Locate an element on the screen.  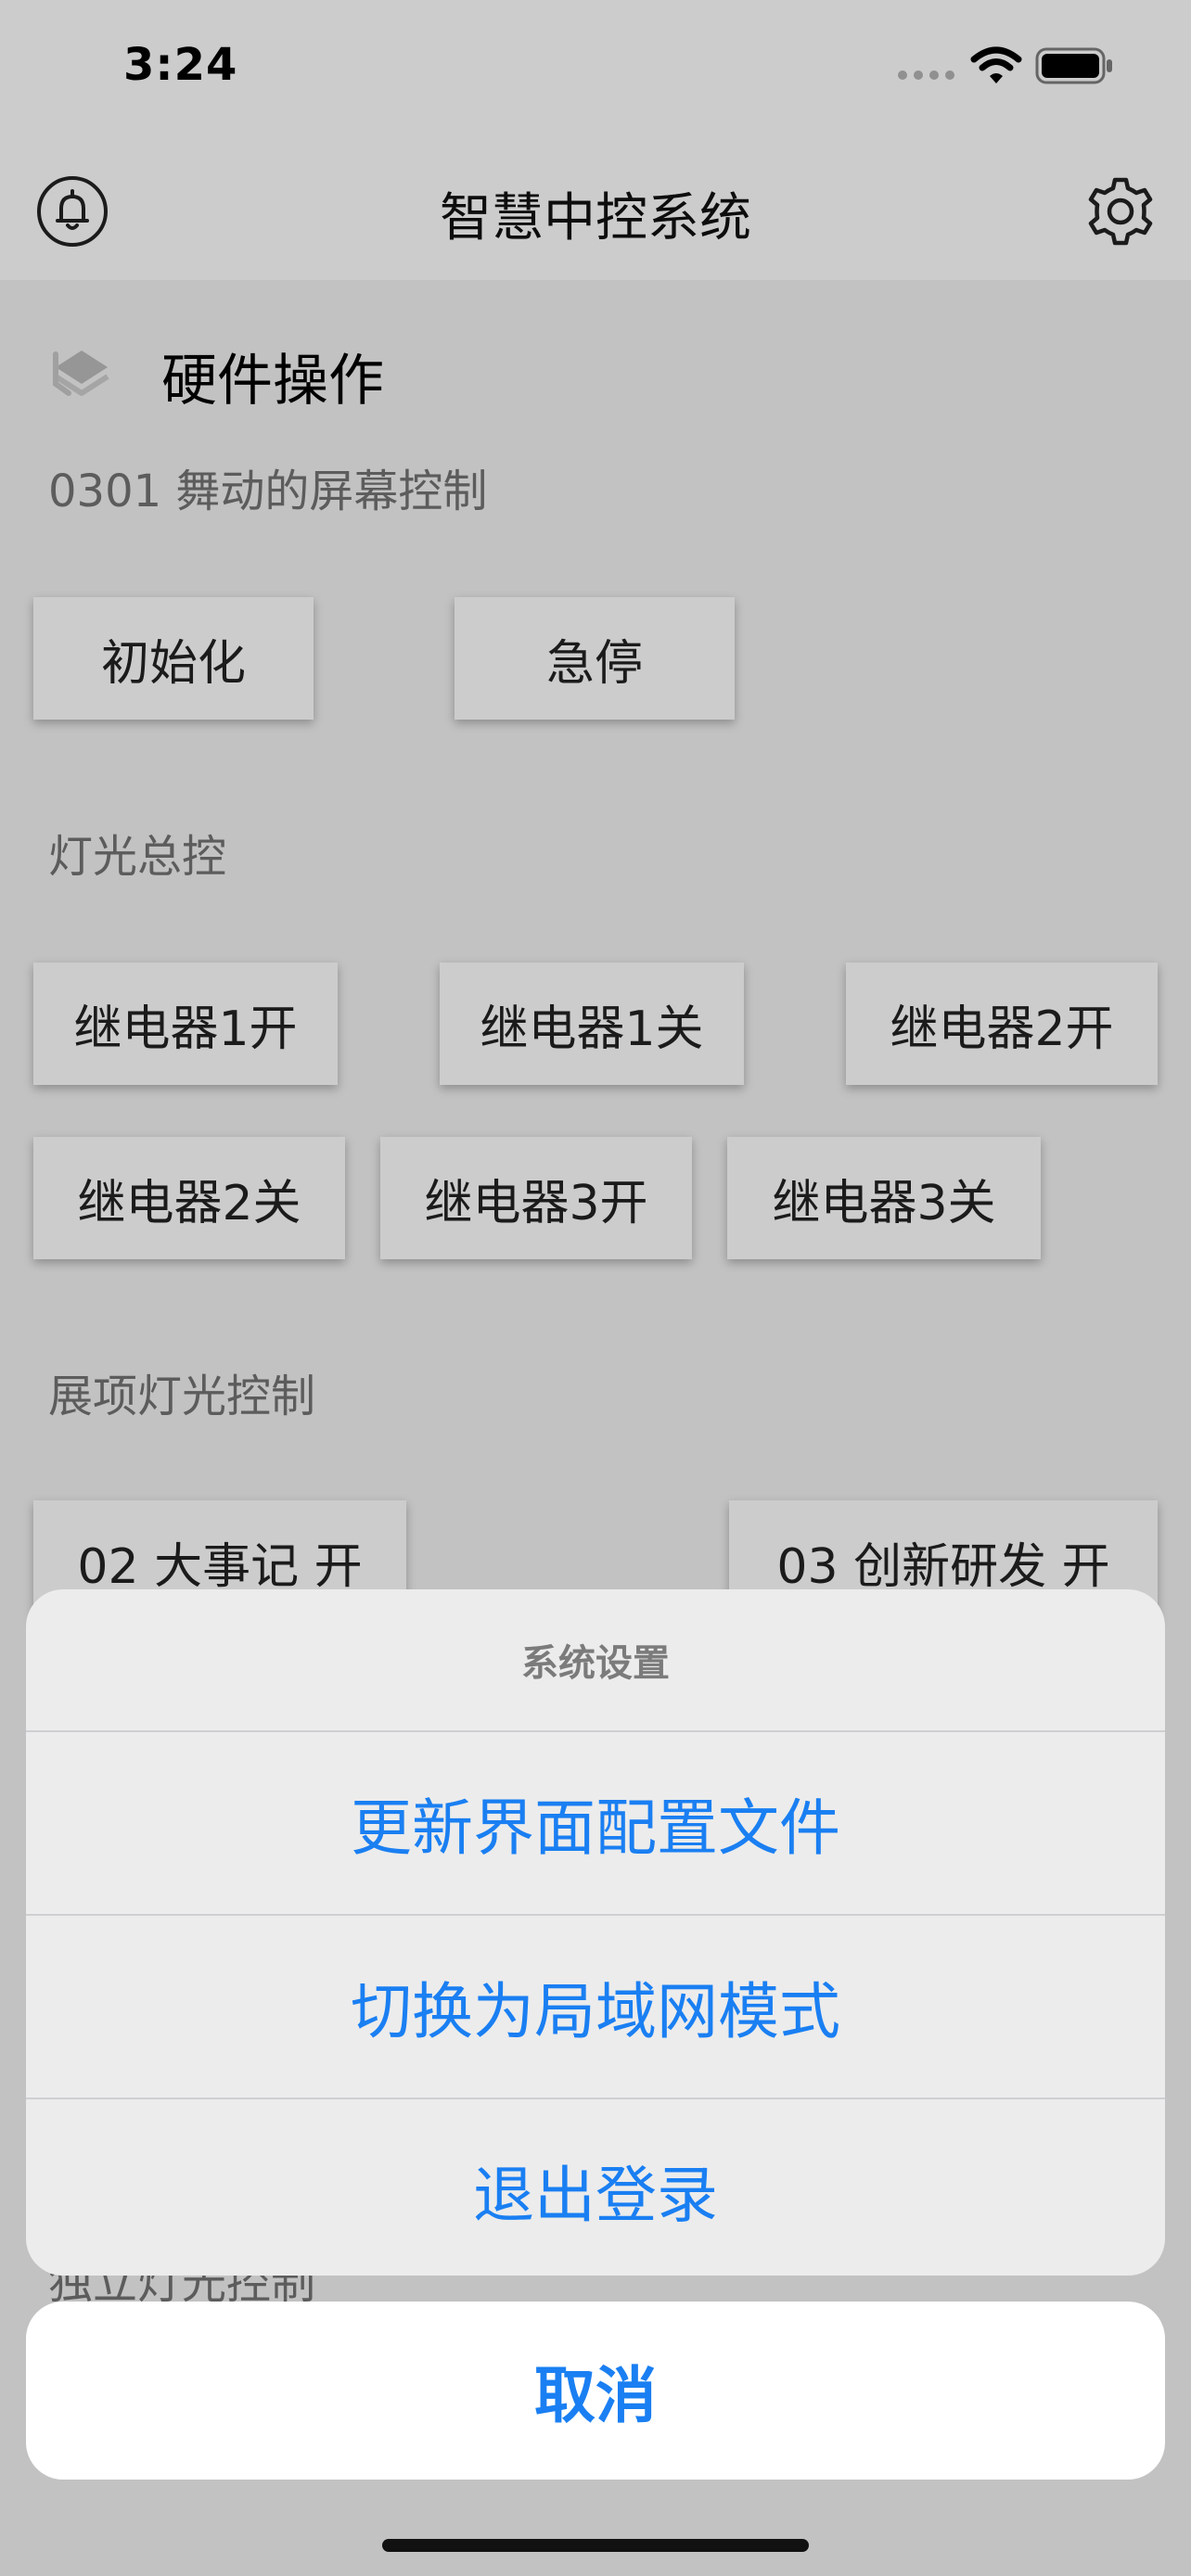
logout-option: 退出登录 is located at coordinates (595, 2187).